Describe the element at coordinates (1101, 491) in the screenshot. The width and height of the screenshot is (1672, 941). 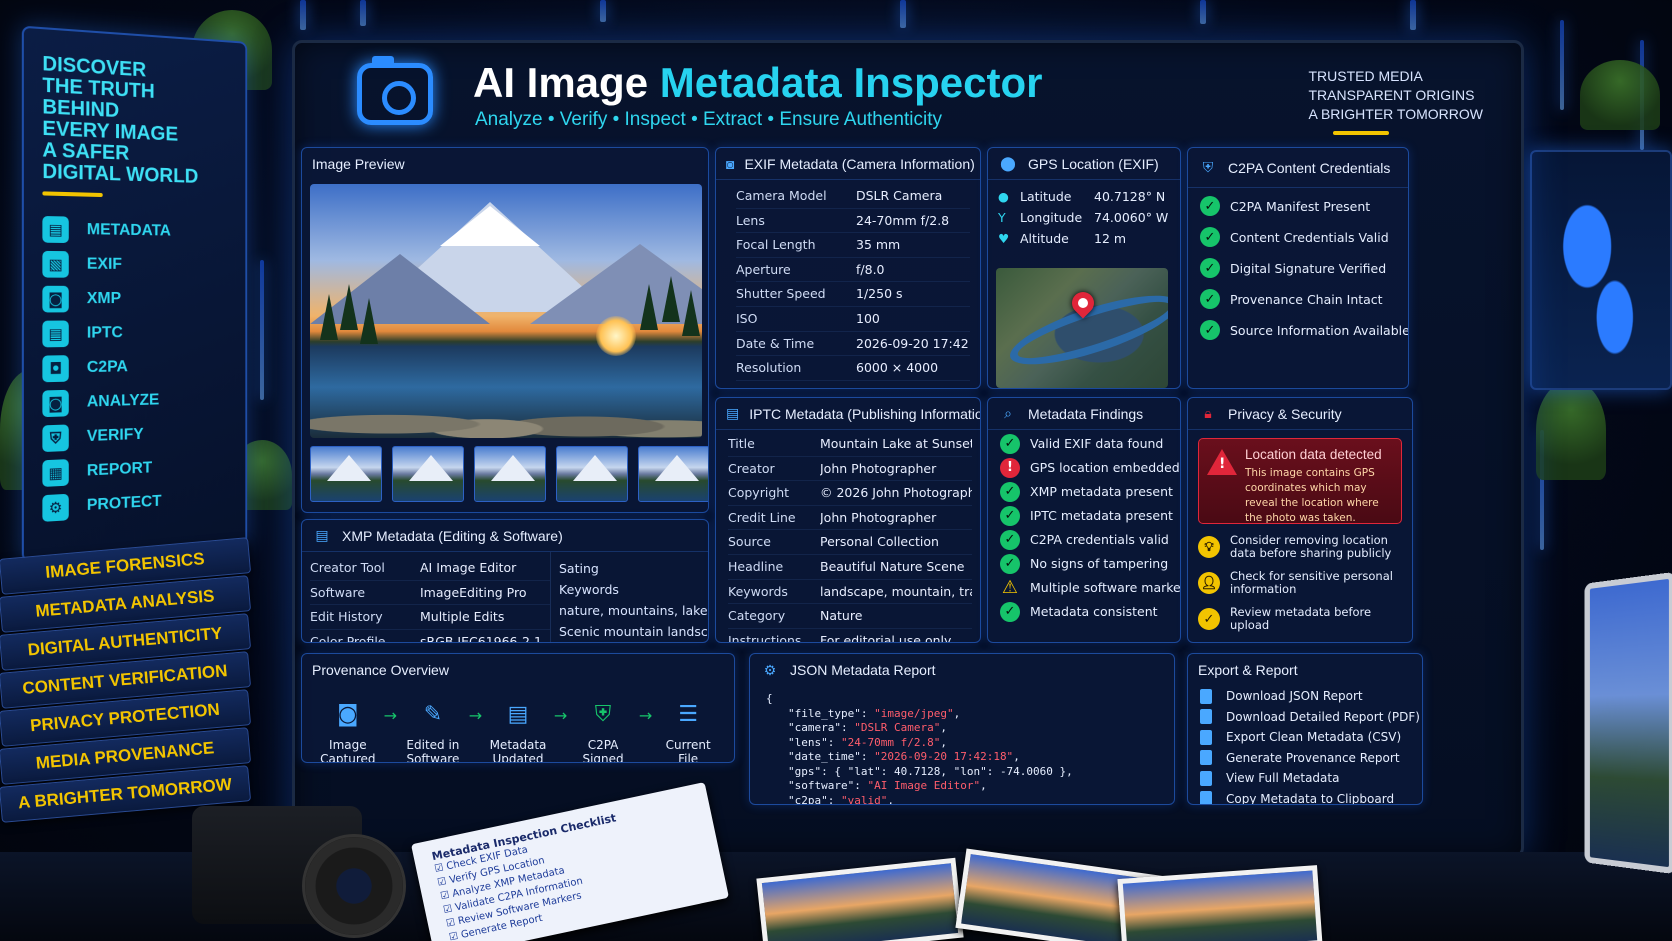
I see `finding-label: XMP metadata present` at that location.